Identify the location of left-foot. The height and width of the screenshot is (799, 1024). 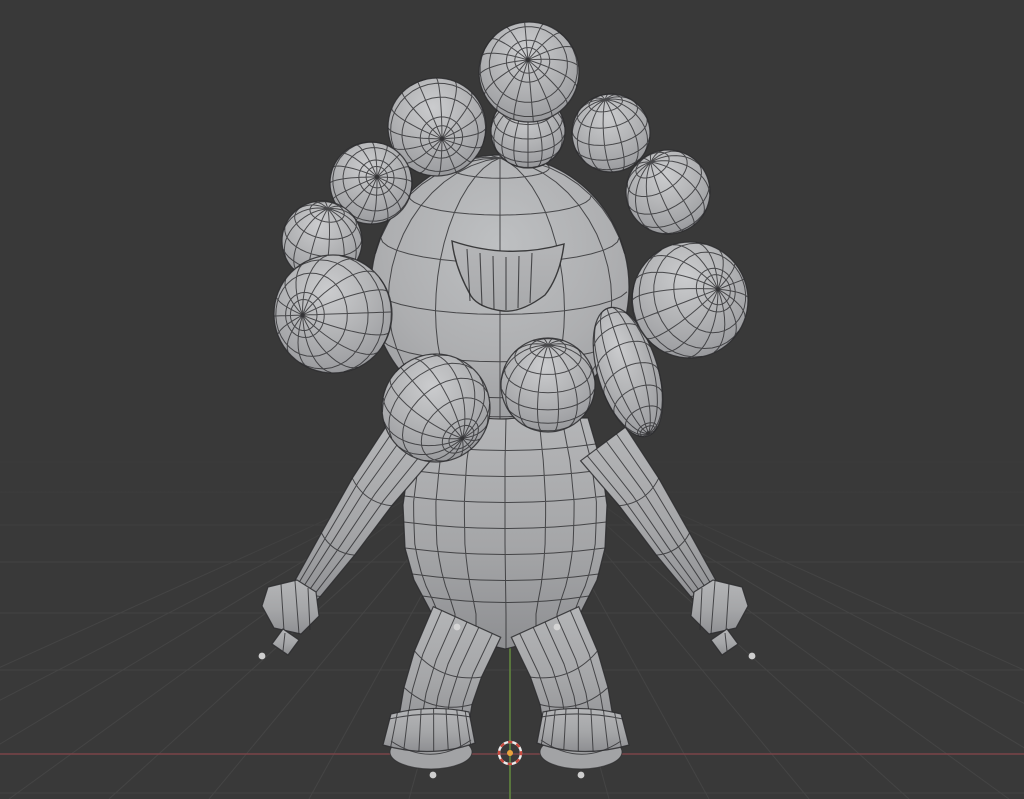
(429, 738).